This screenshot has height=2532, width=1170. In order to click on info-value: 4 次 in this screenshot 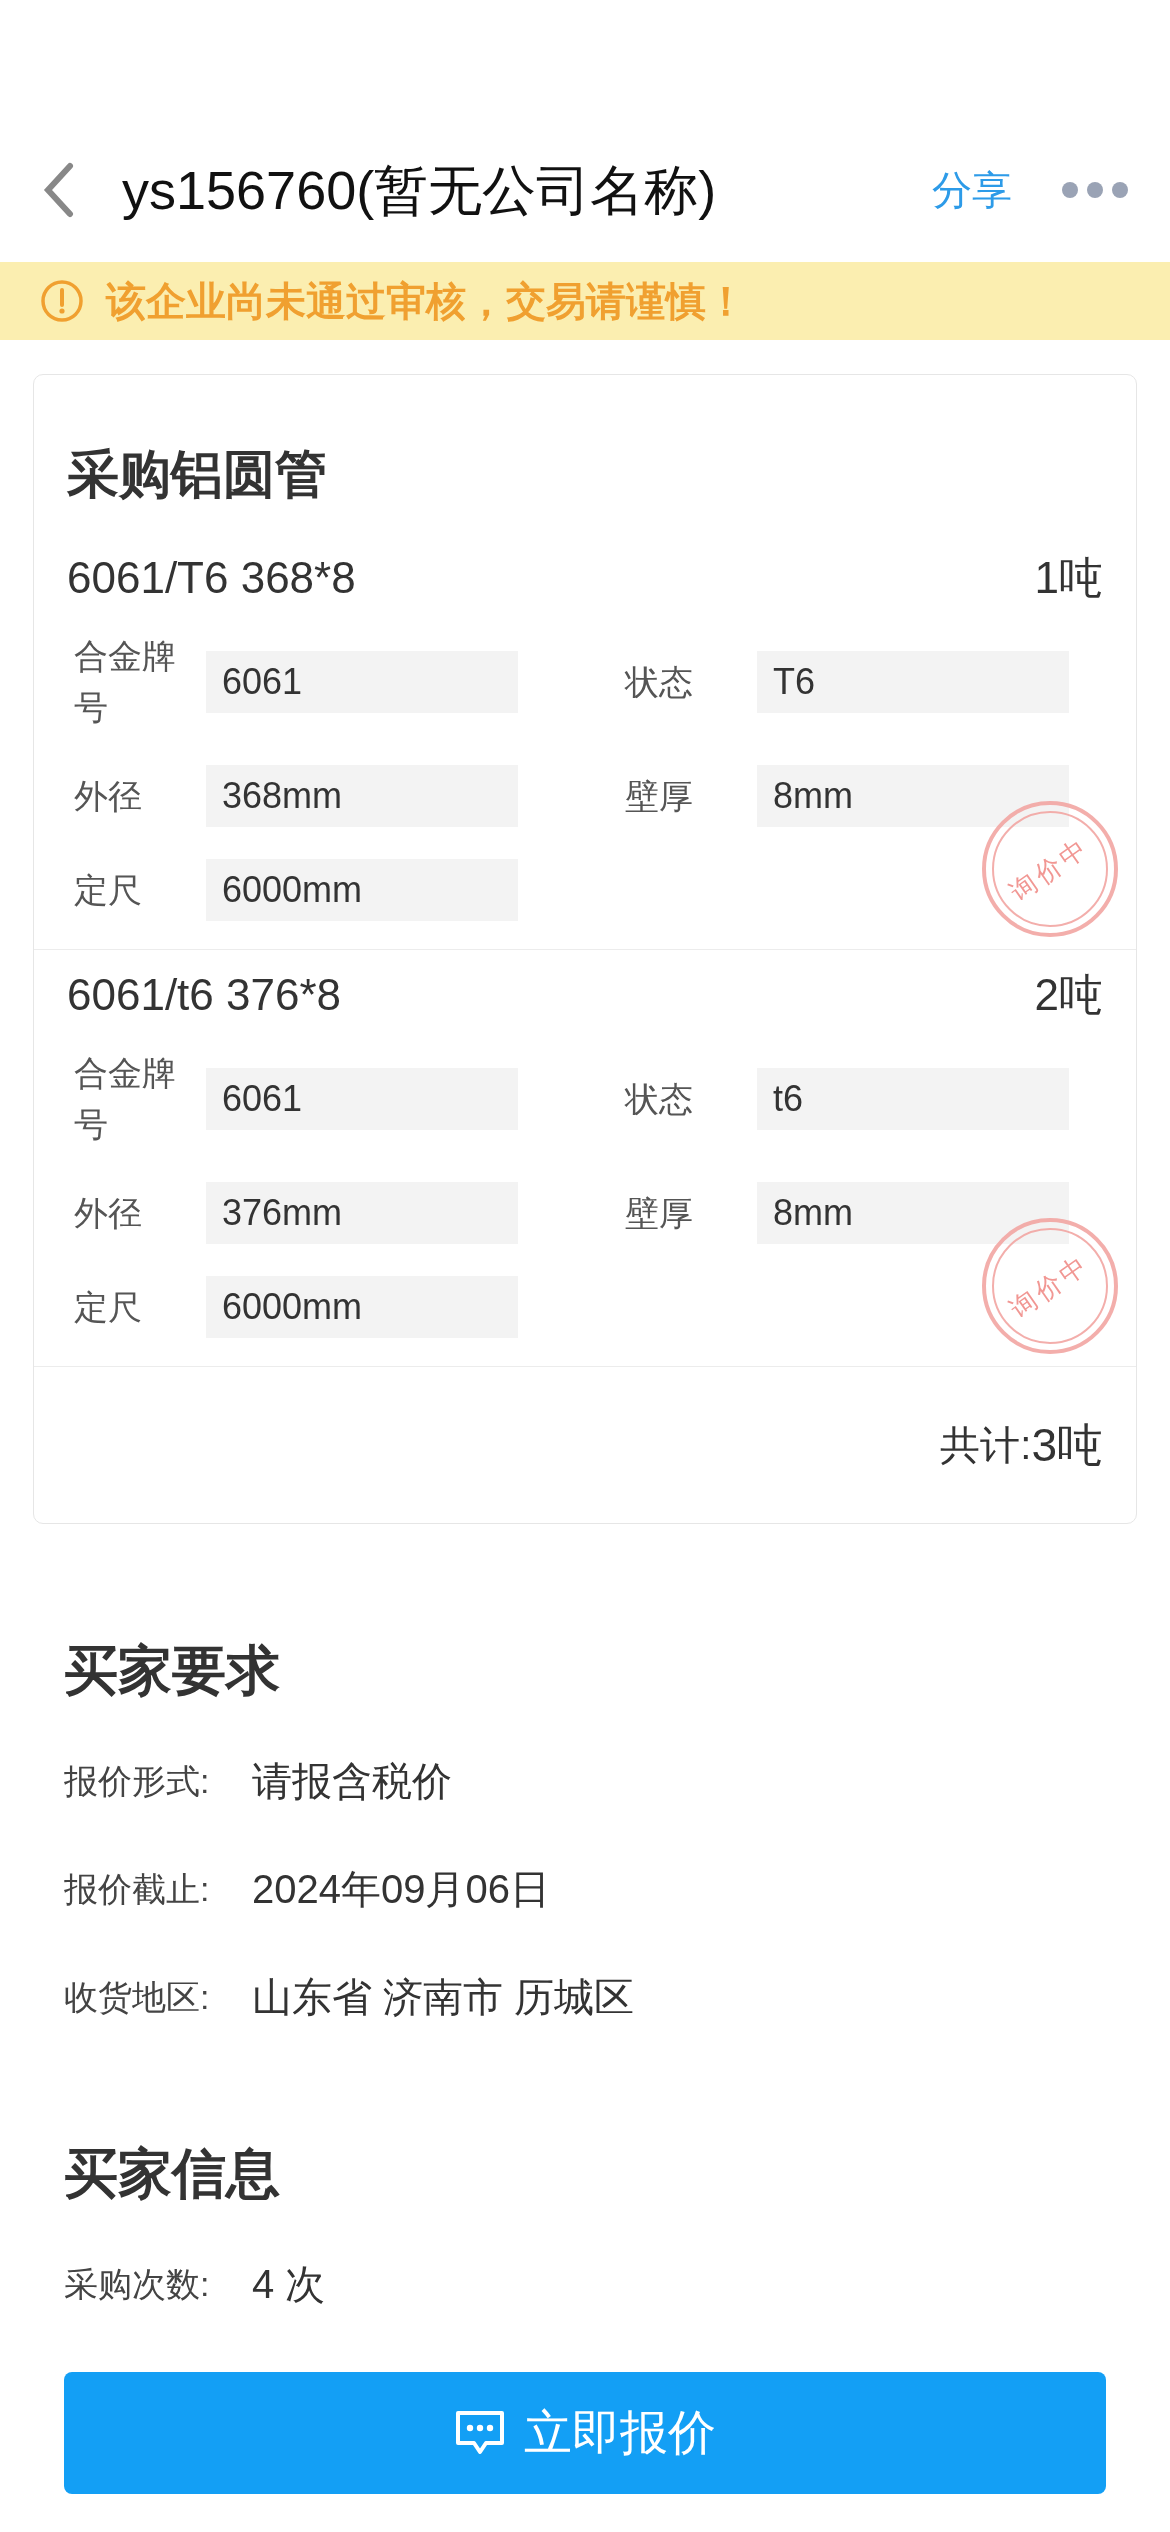, I will do `click(289, 2284)`.